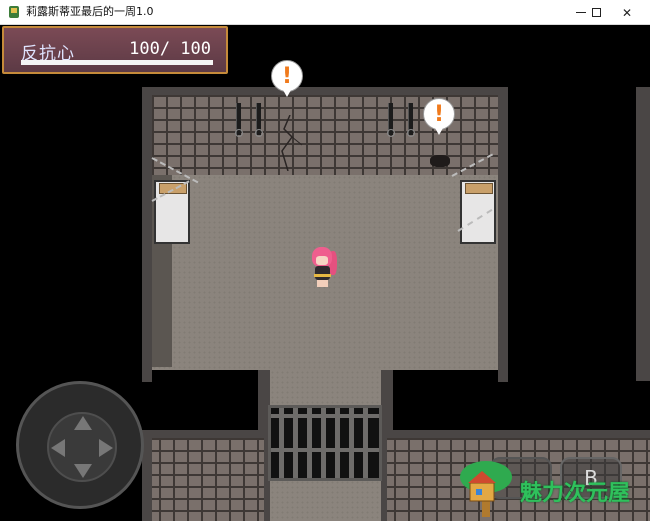  What do you see at coordinates (83, 423) in the screenshot?
I see `dpad-up-icon` at bounding box center [83, 423].